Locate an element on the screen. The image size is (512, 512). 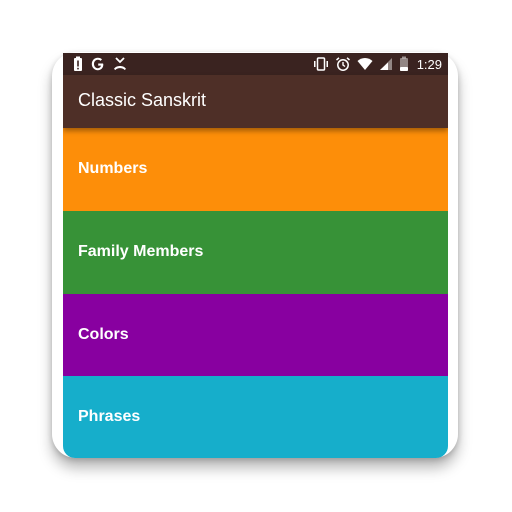
vibrate-icon is located at coordinates (320, 64).